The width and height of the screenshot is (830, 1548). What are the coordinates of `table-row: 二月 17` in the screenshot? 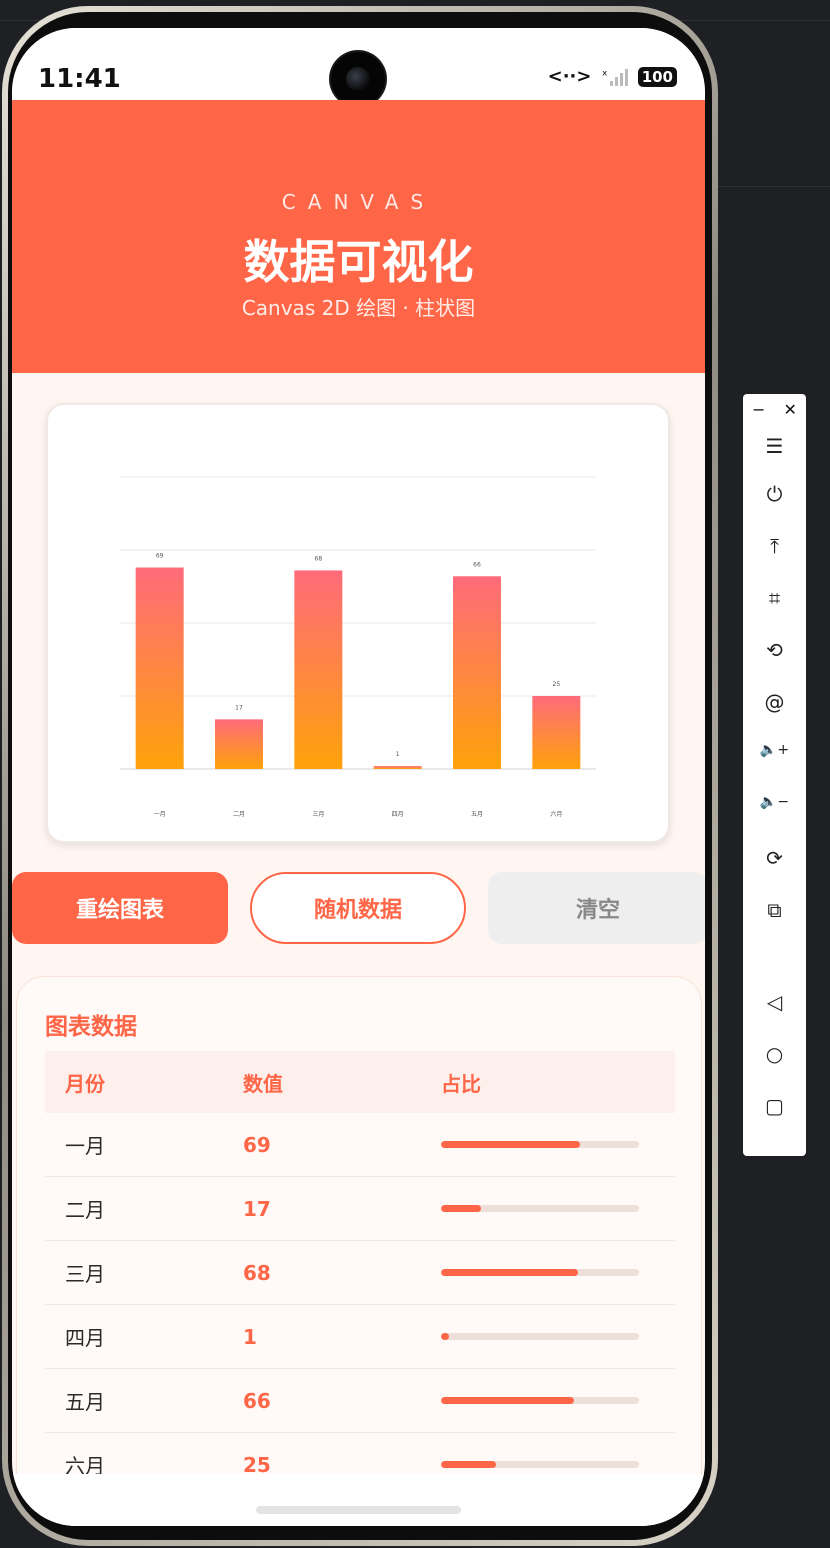 It's located at (360, 1209).